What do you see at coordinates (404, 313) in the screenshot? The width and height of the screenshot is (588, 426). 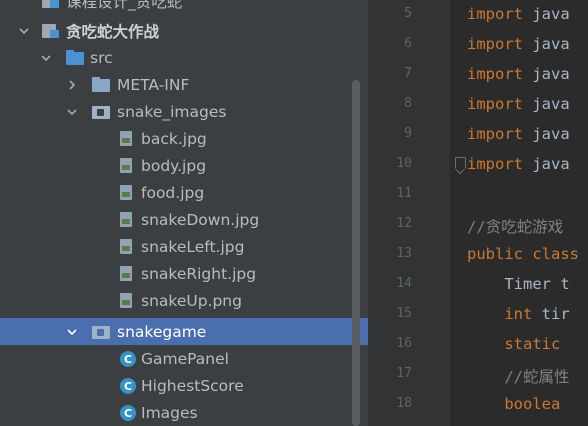 I see `line-number: 15` at bounding box center [404, 313].